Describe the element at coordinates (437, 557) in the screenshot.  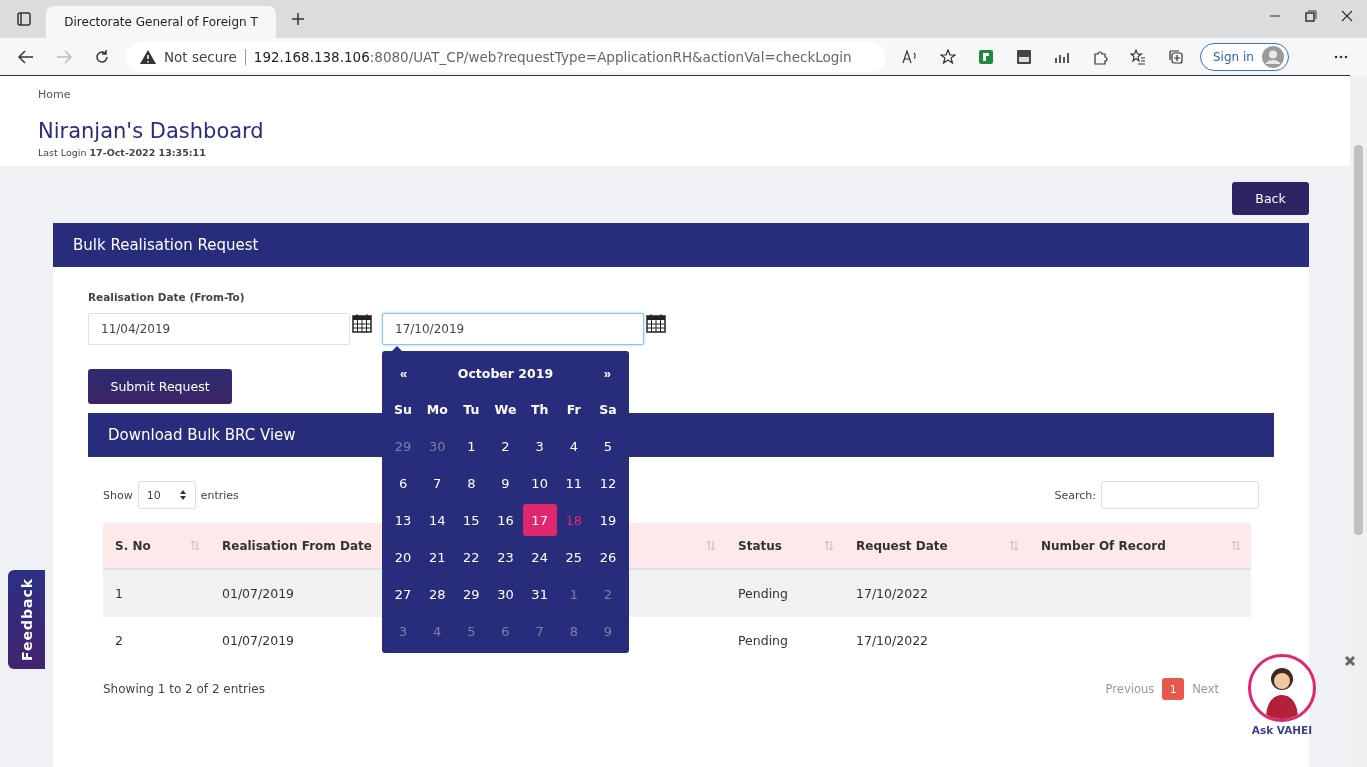
I see `calendar-day: 21` at that location.